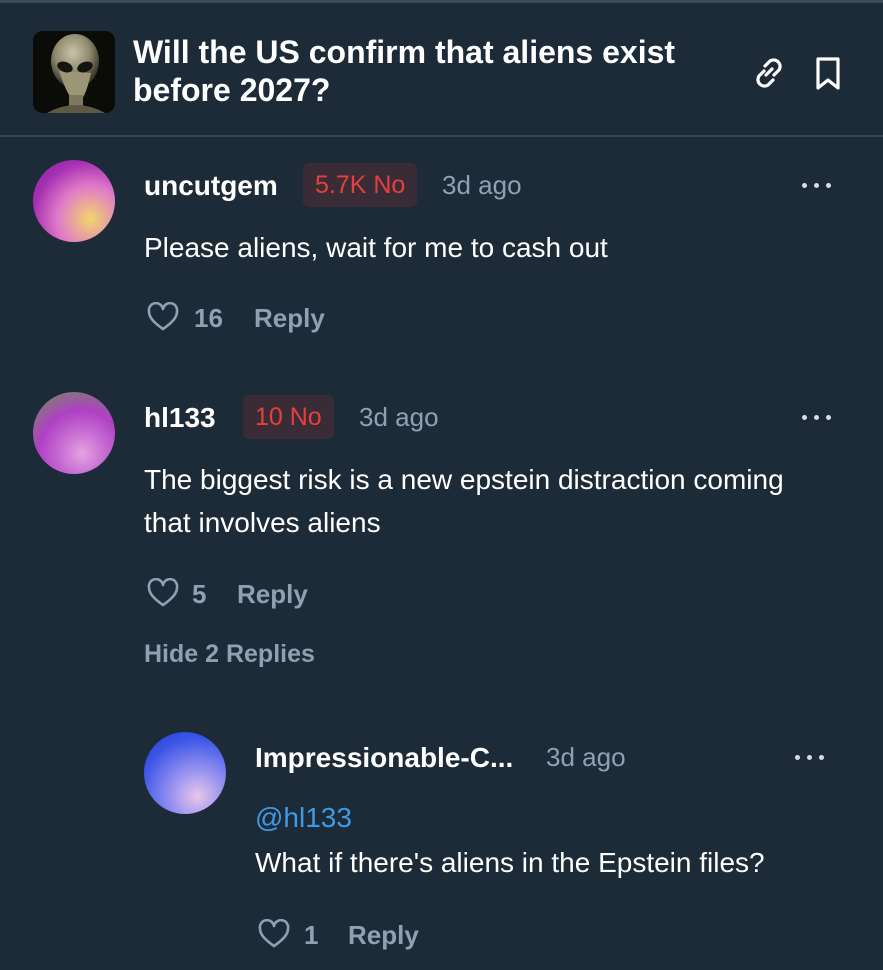  What do you see at coordinates (229, 654) in the screenshot?
I see `hide-replies-button: Hide 2 Replies` at bounding box center [229, 654].